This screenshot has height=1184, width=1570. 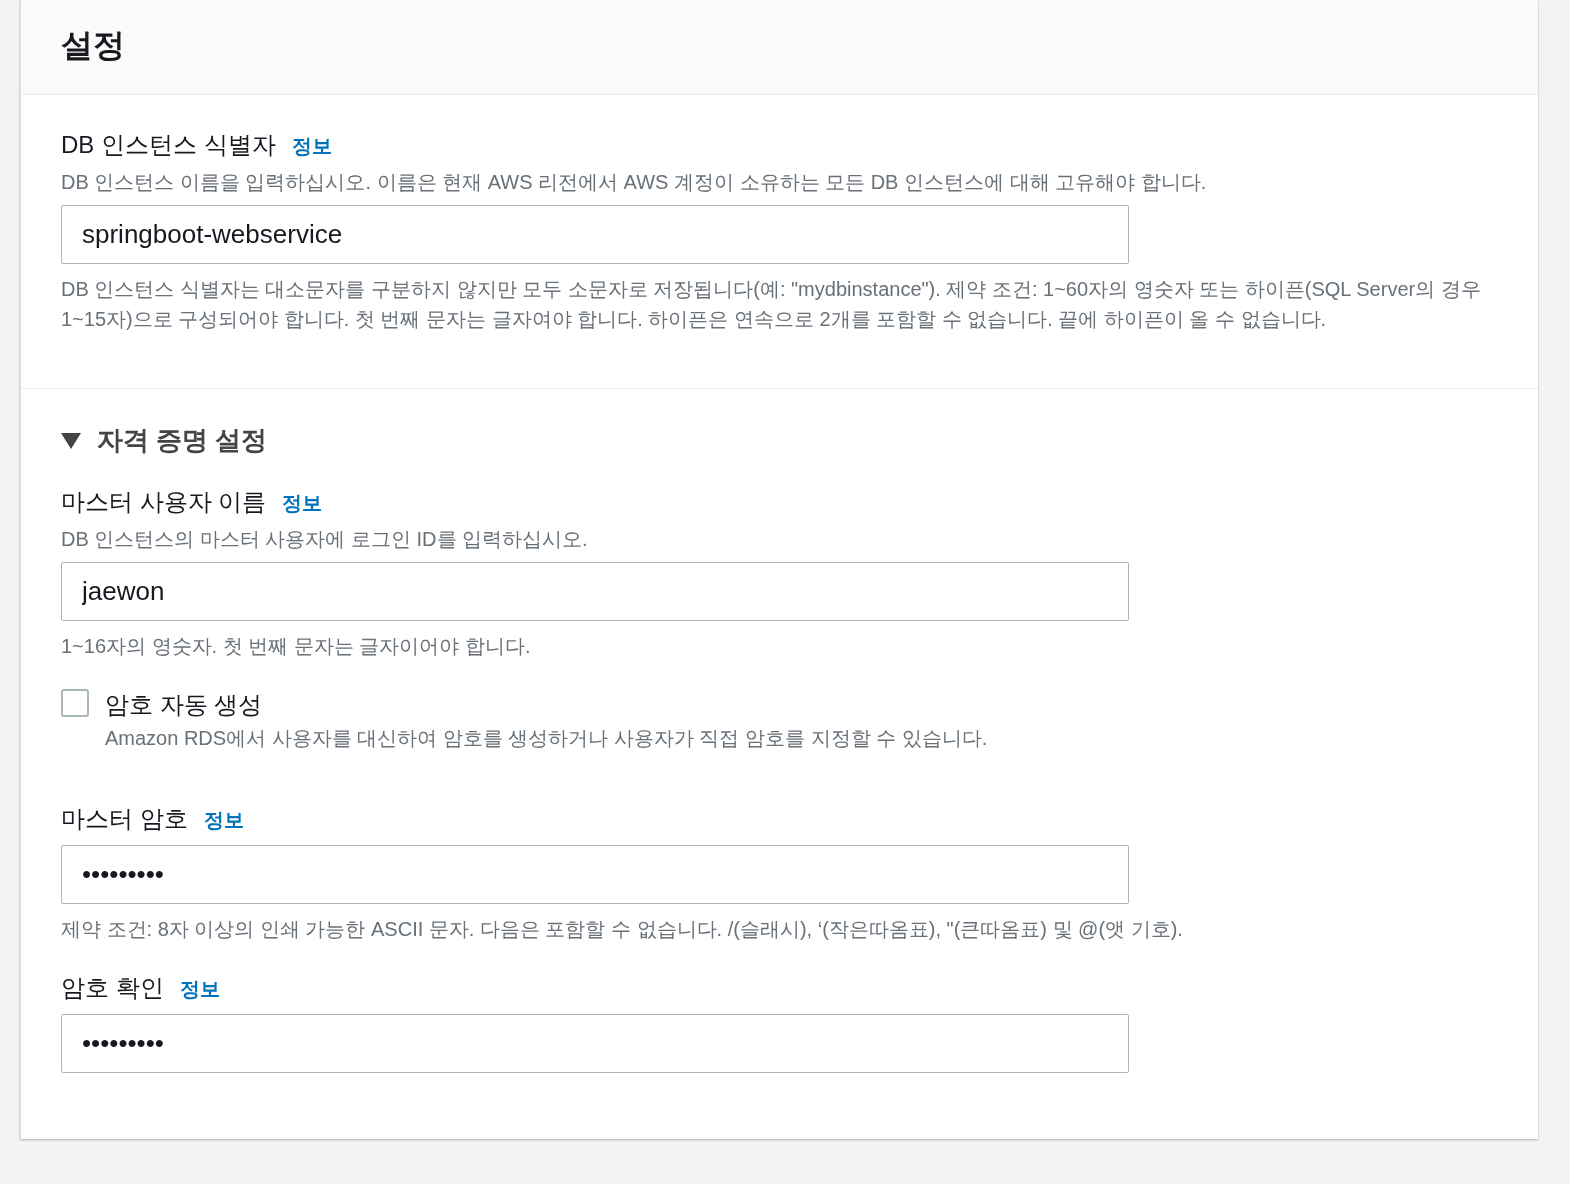 What do you see at coordinates (184, 705) in the screenshot?
I see `checkbox-label: 암호 자동 생성` at bounding box center [184, 705].